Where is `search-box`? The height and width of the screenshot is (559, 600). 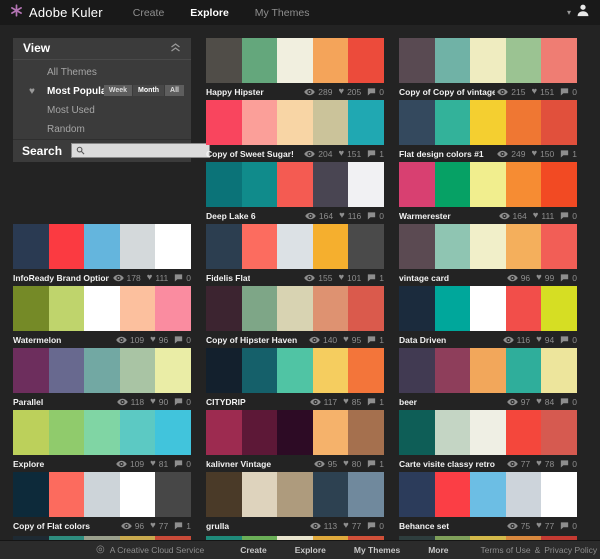 search-box is located at coordinates (141, 151).